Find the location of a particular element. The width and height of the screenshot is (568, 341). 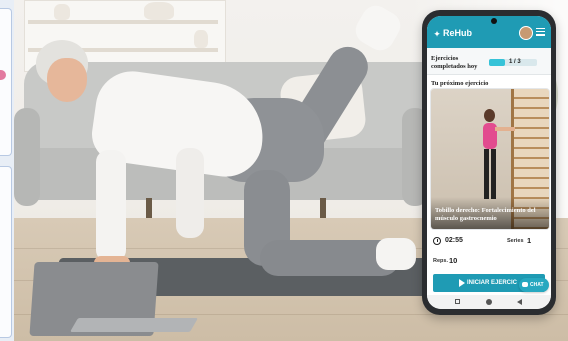

progress-label: Ejercicios completados hoy is located at coordinates (454, 62).